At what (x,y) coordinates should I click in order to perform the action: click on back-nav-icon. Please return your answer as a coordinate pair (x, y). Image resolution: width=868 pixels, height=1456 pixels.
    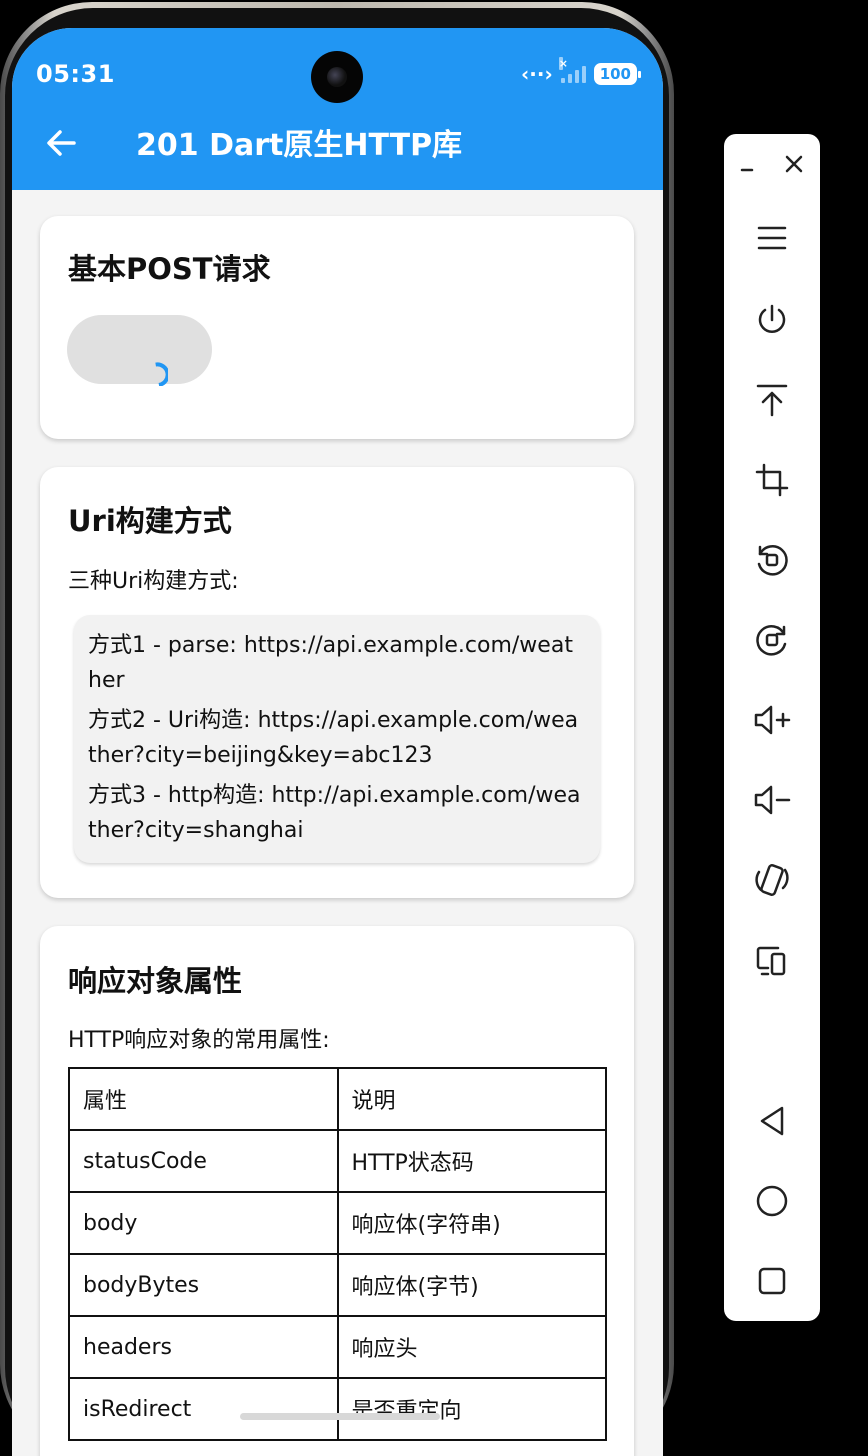
    Looking at the image, I should click on (772, 1121).